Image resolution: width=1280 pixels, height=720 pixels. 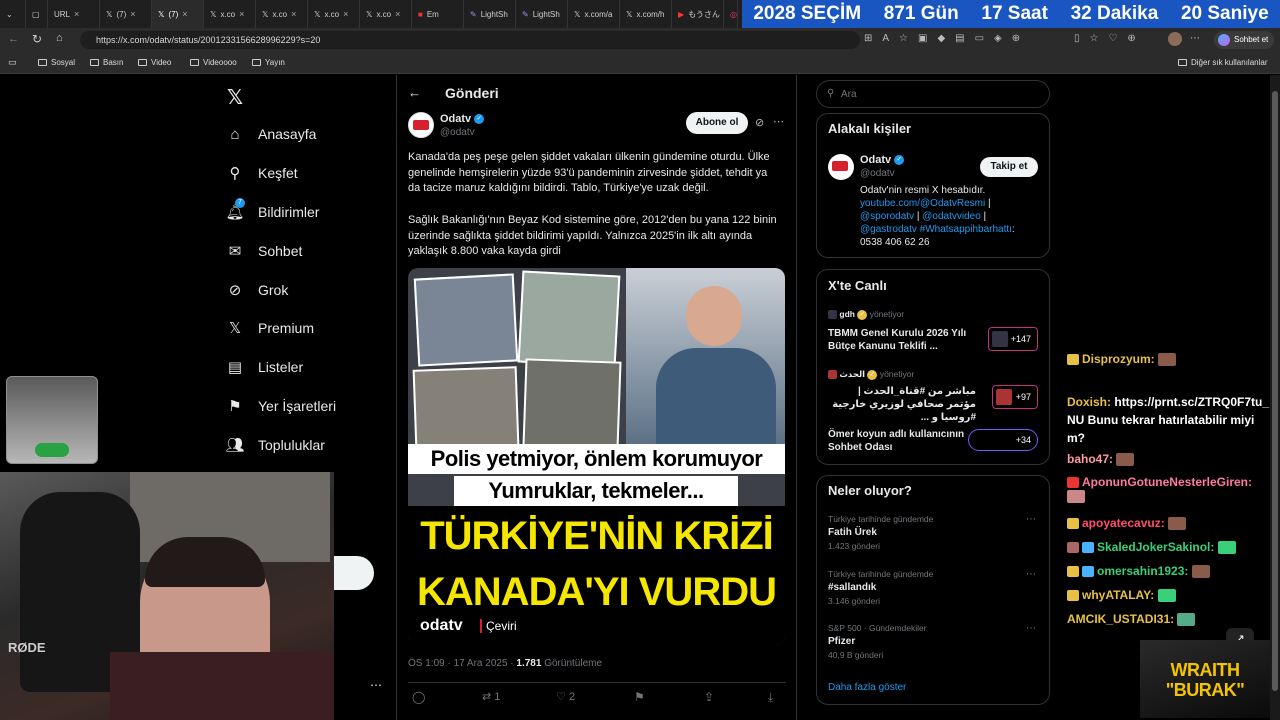 I want to click on bookmark-folder-basin: Basın, so click(x=106, y=62).